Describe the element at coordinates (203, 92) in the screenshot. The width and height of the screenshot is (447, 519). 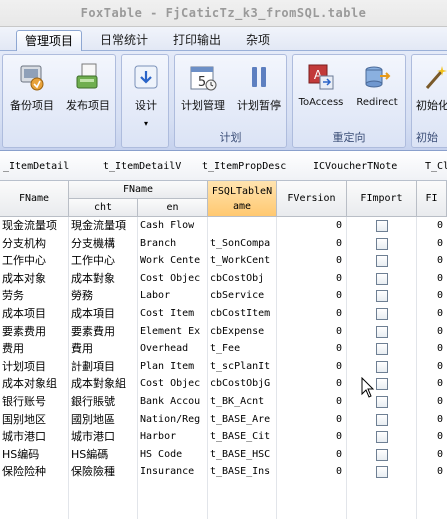
I see `plan-manage-button: 5 计划管理` at that location.